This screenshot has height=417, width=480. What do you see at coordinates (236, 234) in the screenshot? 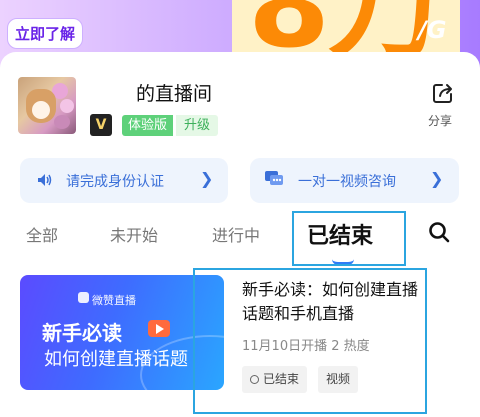
I see `tab-in-progress: 进行中` at bounding box center [236, 234].